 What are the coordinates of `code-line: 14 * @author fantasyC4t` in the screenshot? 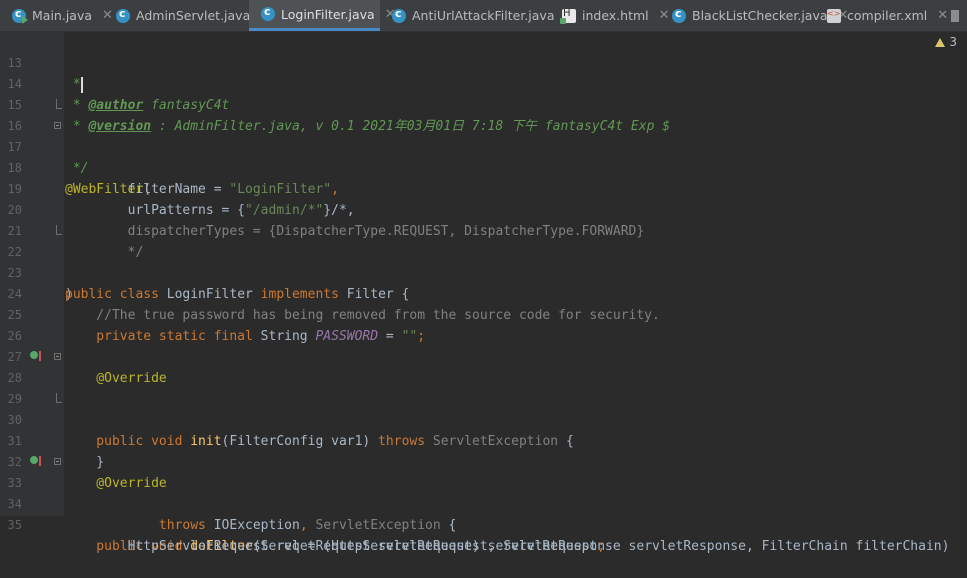 It's located at (483, 83).